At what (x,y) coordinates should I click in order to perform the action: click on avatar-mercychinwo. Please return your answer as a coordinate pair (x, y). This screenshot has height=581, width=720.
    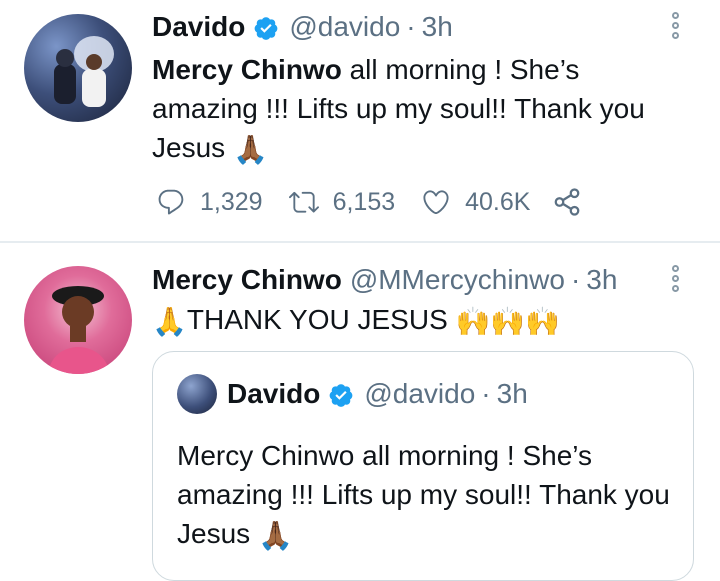
    Looking at the image, I should click on (78, 320).